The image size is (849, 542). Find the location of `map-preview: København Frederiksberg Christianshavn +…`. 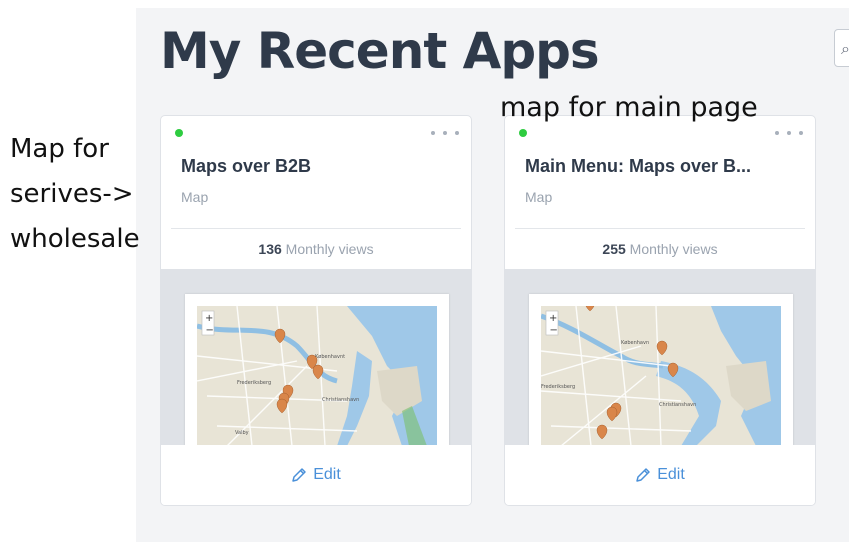

map-preview: København Frederiksberg Christianshavn +… is located at coordinates (661, 370).